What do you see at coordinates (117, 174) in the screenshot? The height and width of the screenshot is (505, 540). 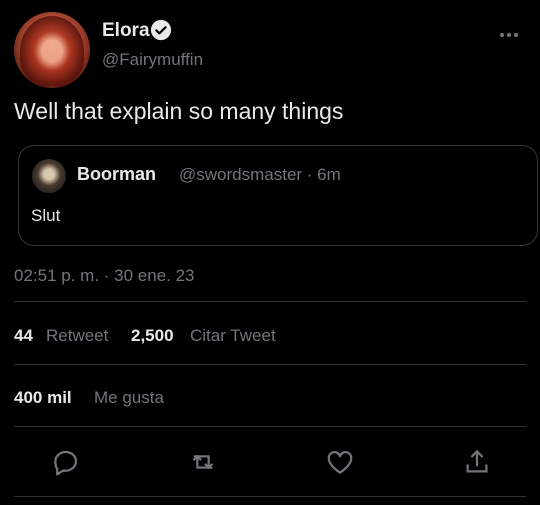 I see `quoted-author-name: Boorman` at bounding box center [117, 174].